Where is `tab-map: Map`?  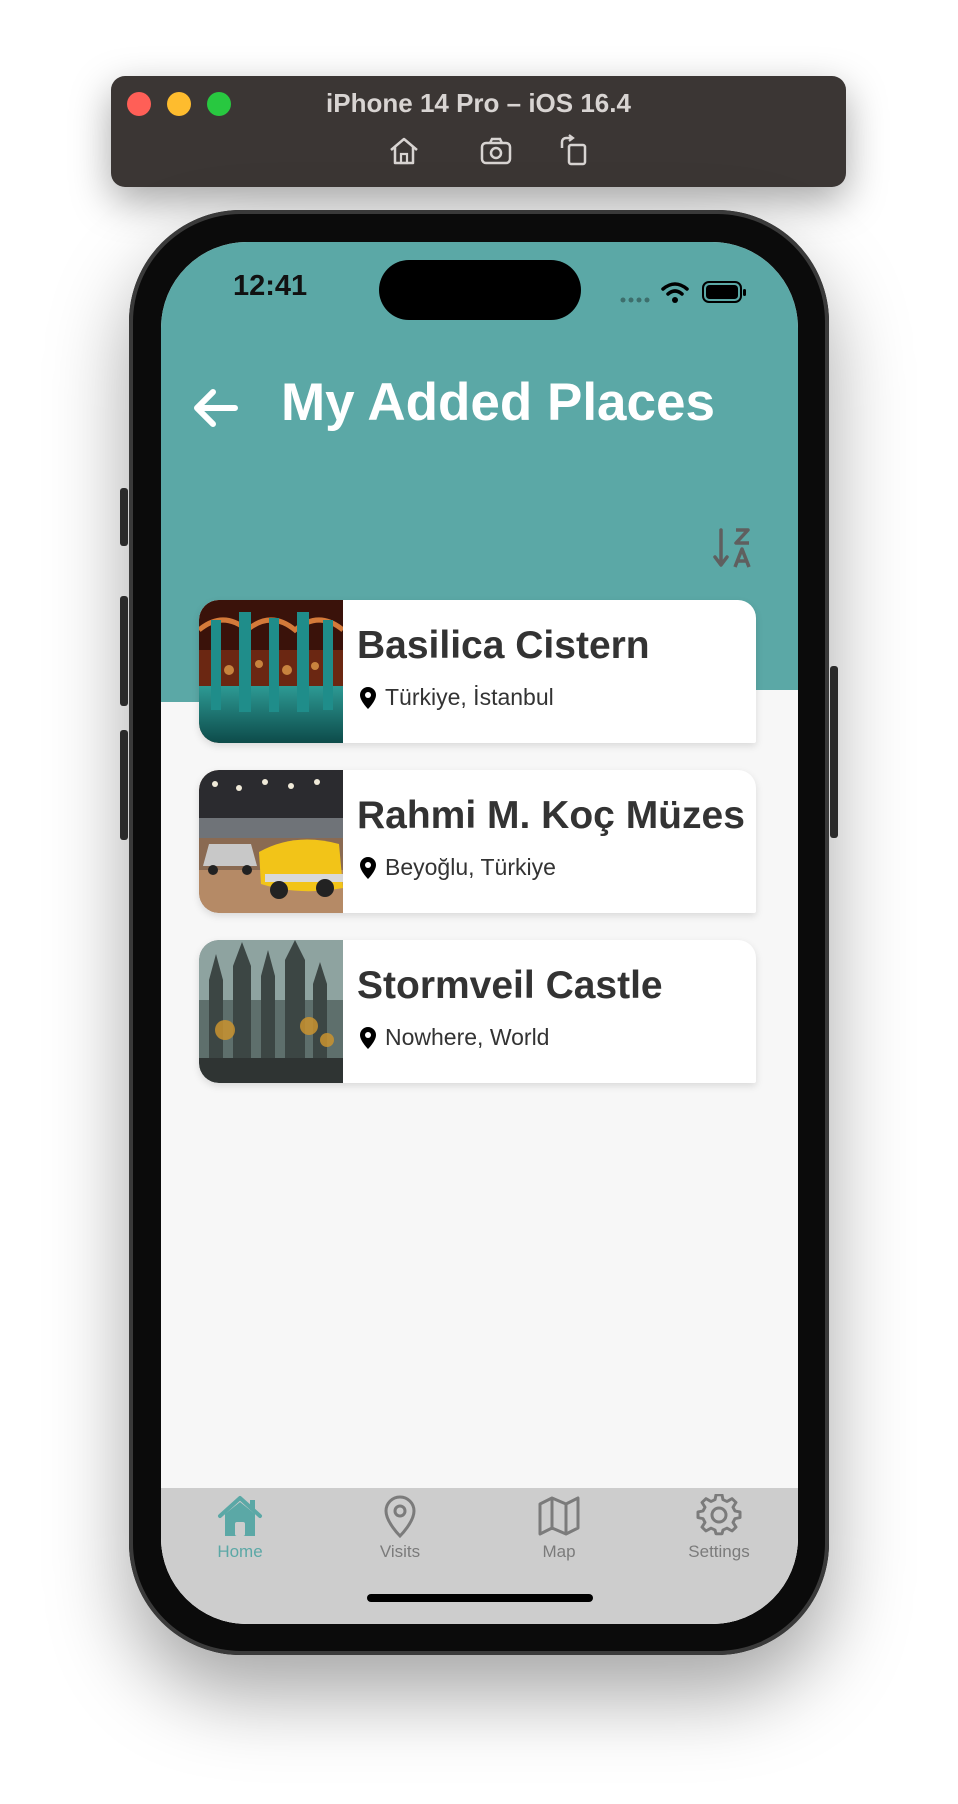 tab-map: Map is located at coordinates (559, 1534).